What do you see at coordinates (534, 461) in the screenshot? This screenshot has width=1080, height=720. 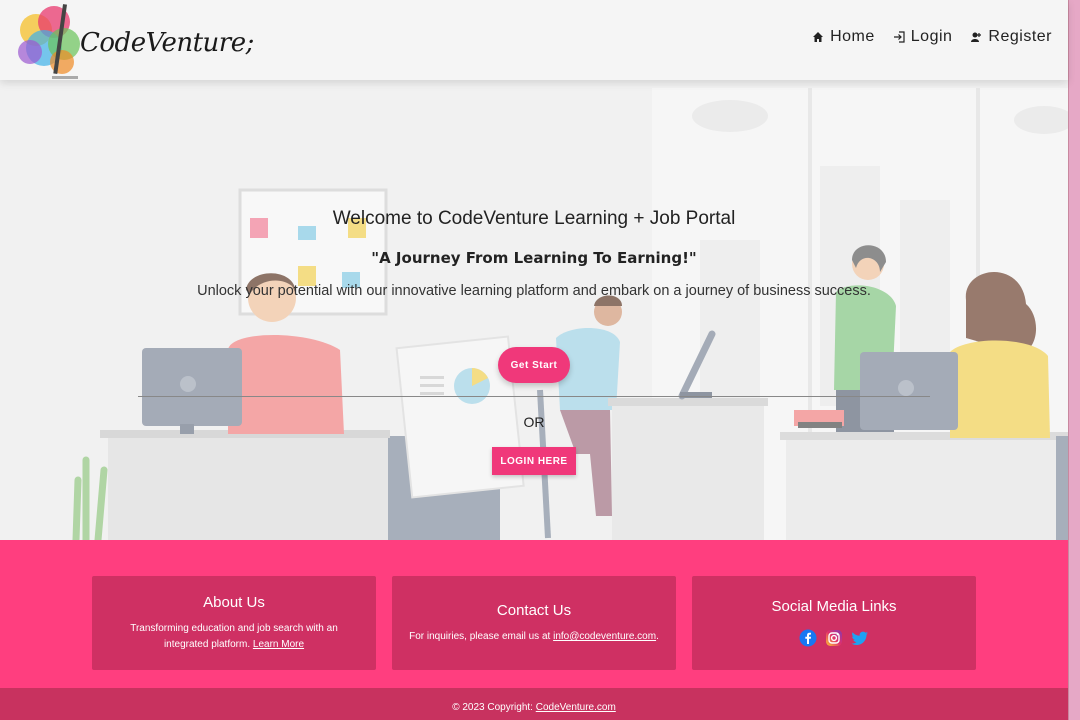 I see `login-here-button: LOGIN HERE` at bounding box center [534, 461].